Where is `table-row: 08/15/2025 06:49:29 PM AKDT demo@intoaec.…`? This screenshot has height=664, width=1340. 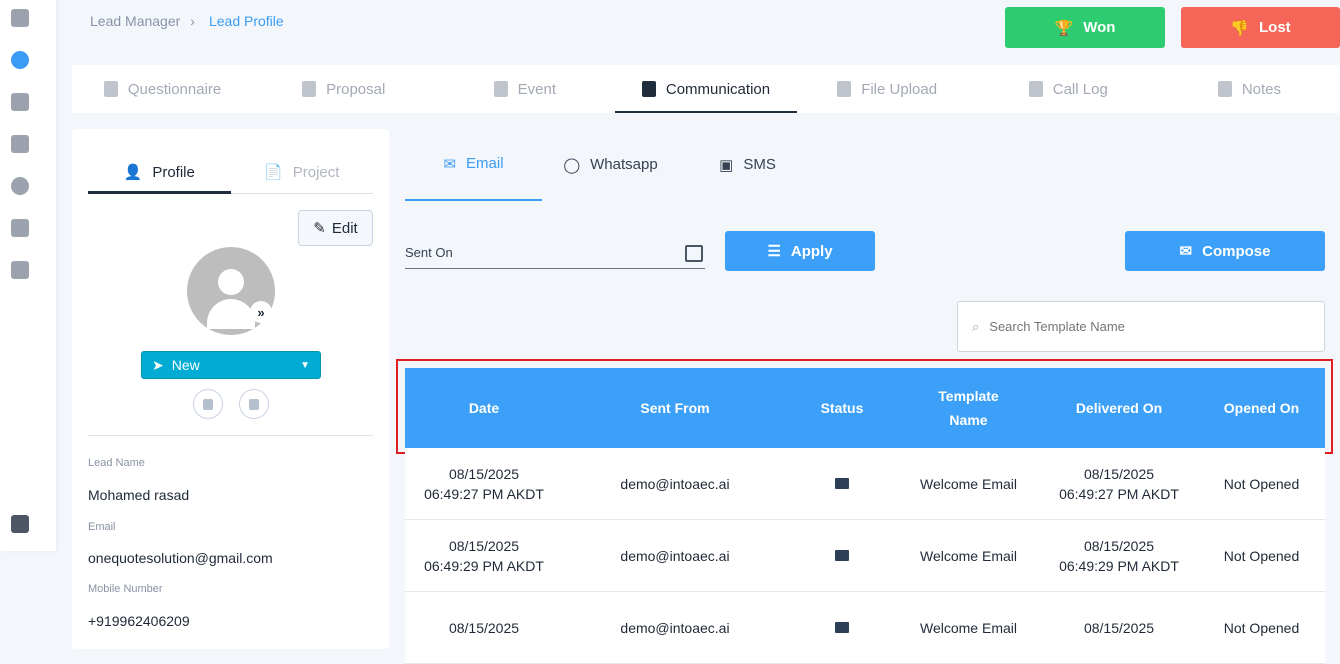 table-row: 08/15/2025 06:49:29 PM AKDT demo@intoaec.… is located at coordinates (865, 556).